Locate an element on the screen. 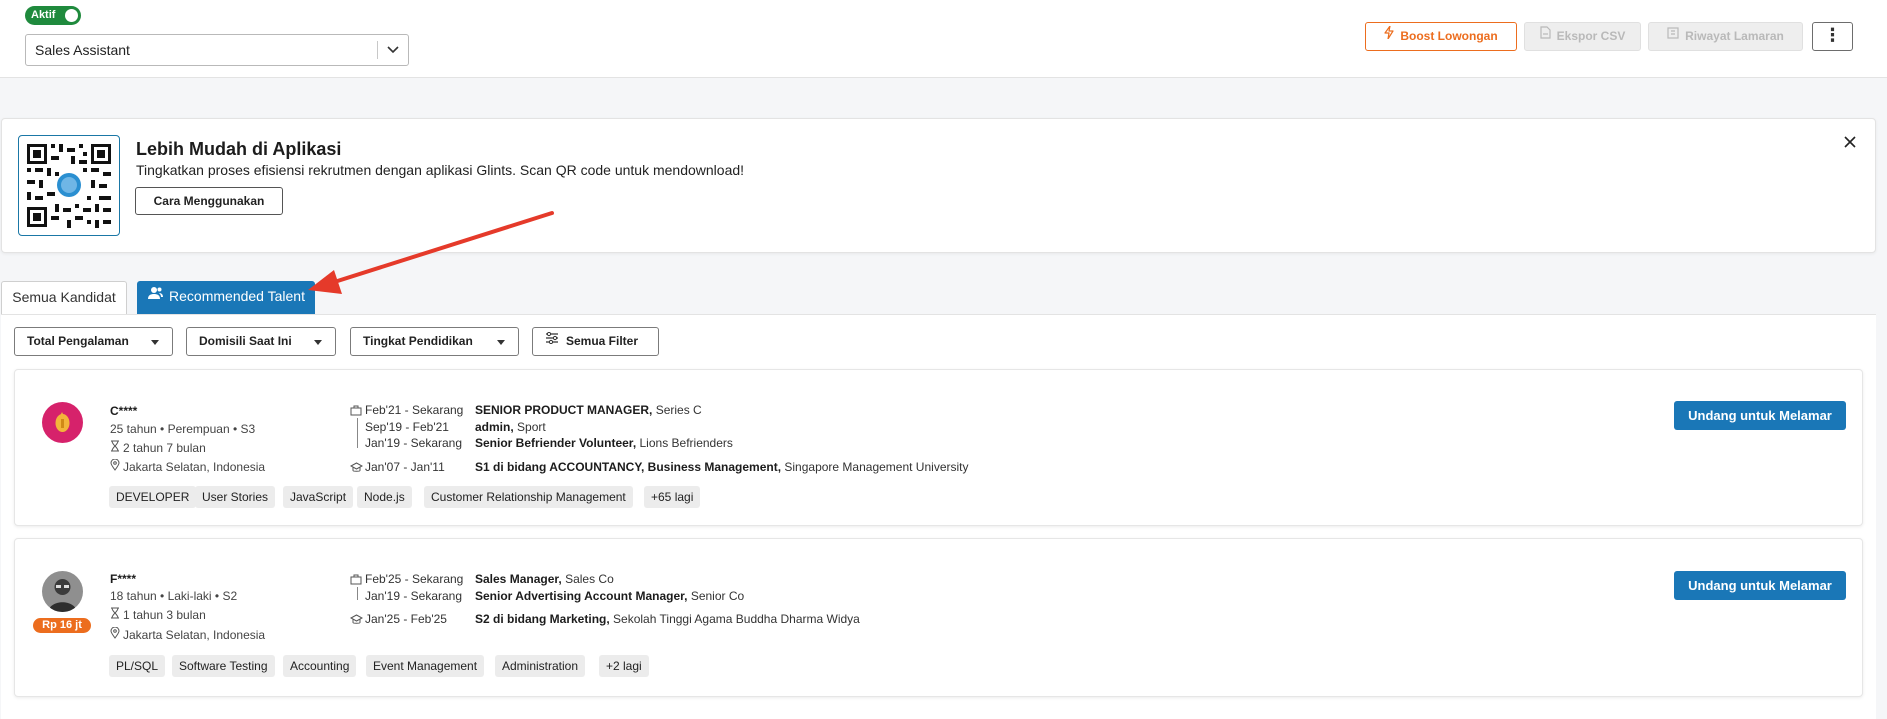 The height and width of the screenshot is (719, 1887). experience-total-label: 1 tahun 3 bulan is located at coordinates (164, 615).